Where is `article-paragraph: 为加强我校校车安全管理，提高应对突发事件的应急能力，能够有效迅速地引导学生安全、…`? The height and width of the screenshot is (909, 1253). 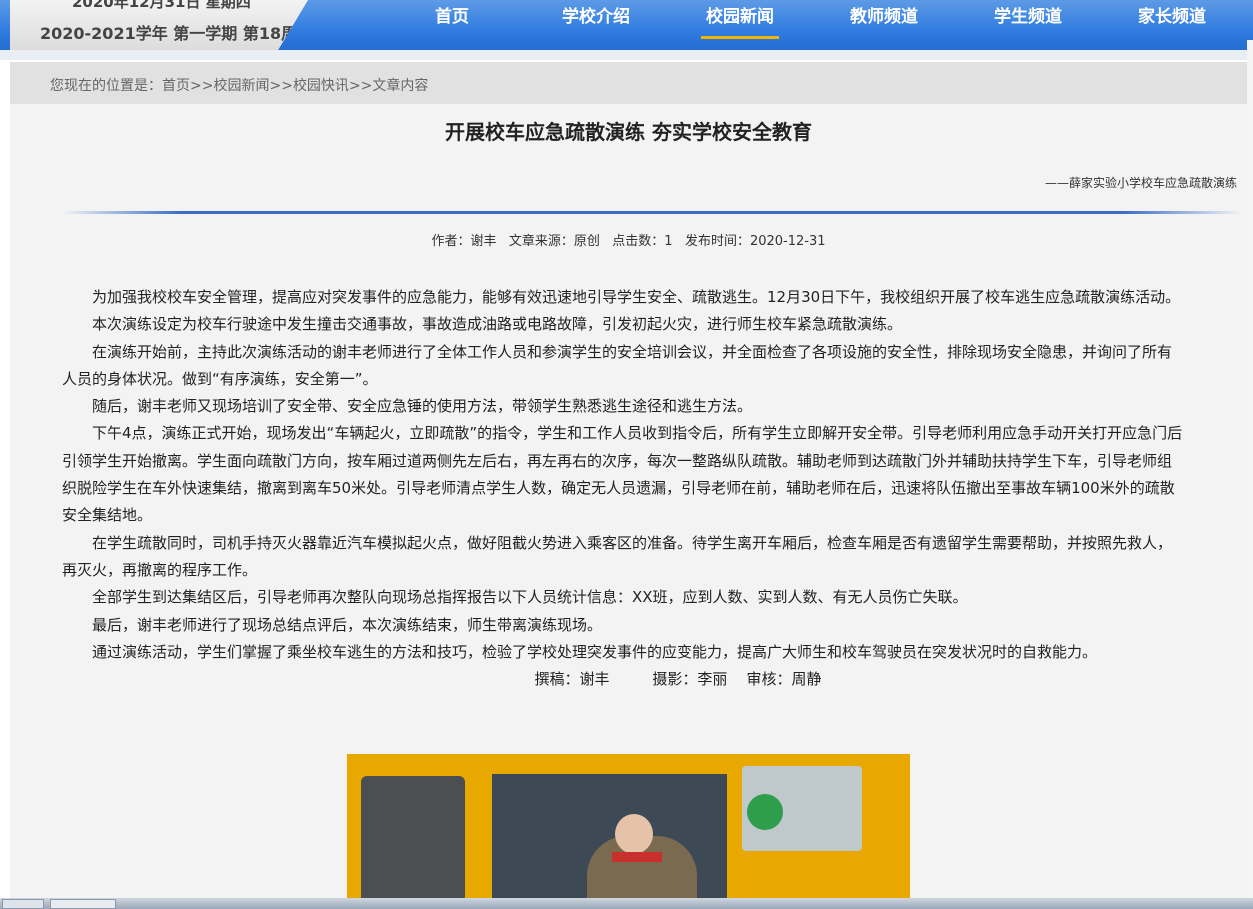
article-paragraph: 为加强我校校车安全管理，提高应对突发事件的应急能力，能够有效迅速地引导学生安全、… is located at coordinates (636, 297).